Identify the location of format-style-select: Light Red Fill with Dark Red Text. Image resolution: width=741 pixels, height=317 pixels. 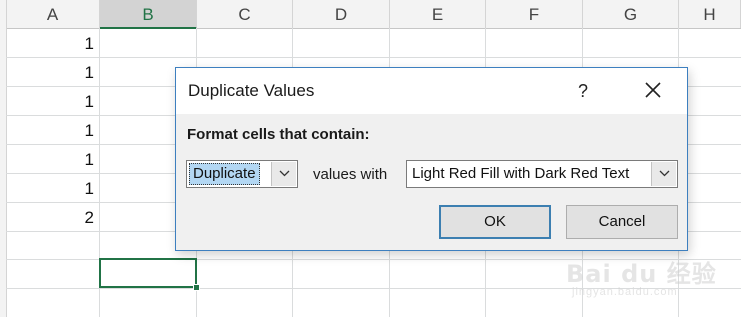
(542, 174).